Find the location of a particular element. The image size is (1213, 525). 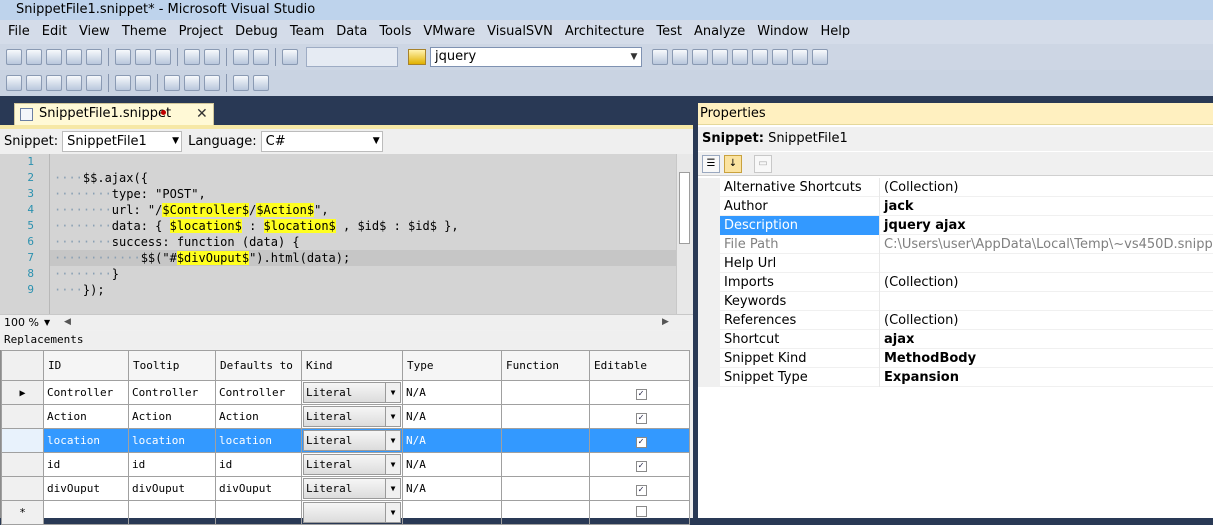

property-row: References (Collection) is located at coordinates (955, 320).